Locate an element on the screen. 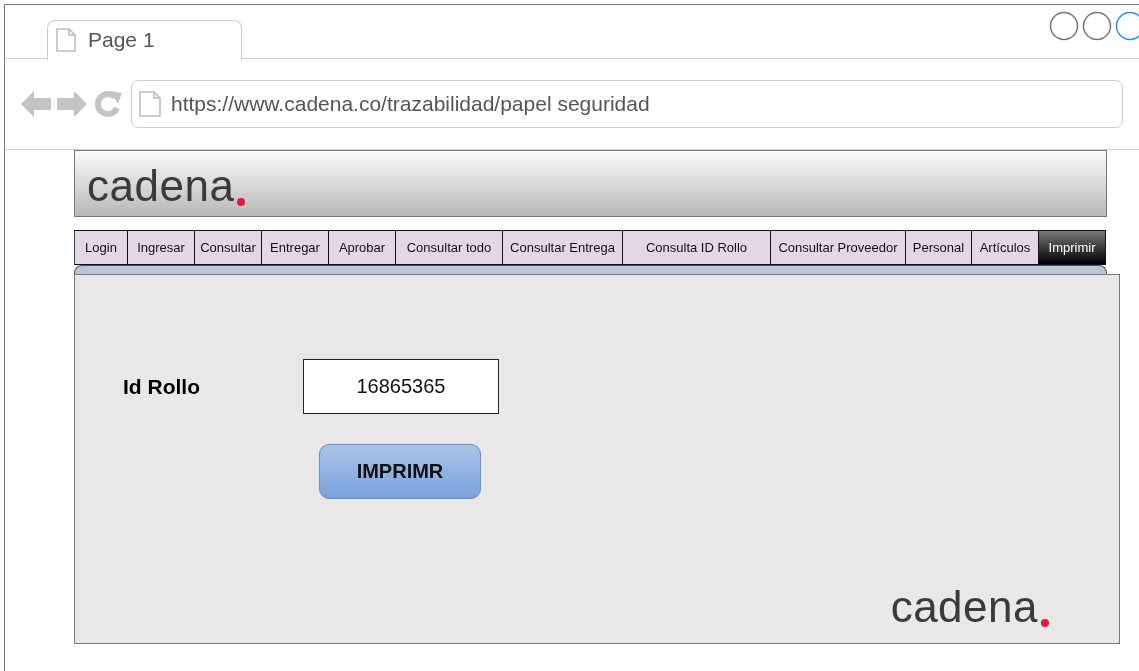 This screenshot has width=1139, height=671. id-field: 16865365 is located at coordinates (401, 386).